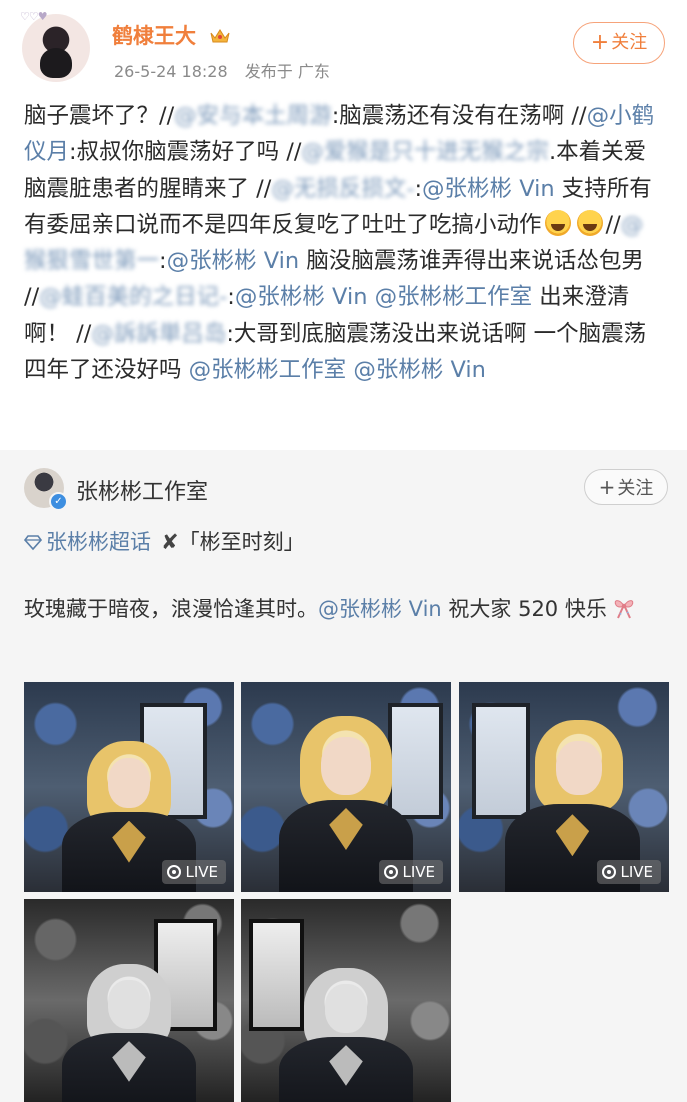 This screenshot has height=1102, width=687. Describe the element at coordinates (459, 116) in the screenshot. I see `body-text: :脑震荡还有没有在荡啊 //` at that location.